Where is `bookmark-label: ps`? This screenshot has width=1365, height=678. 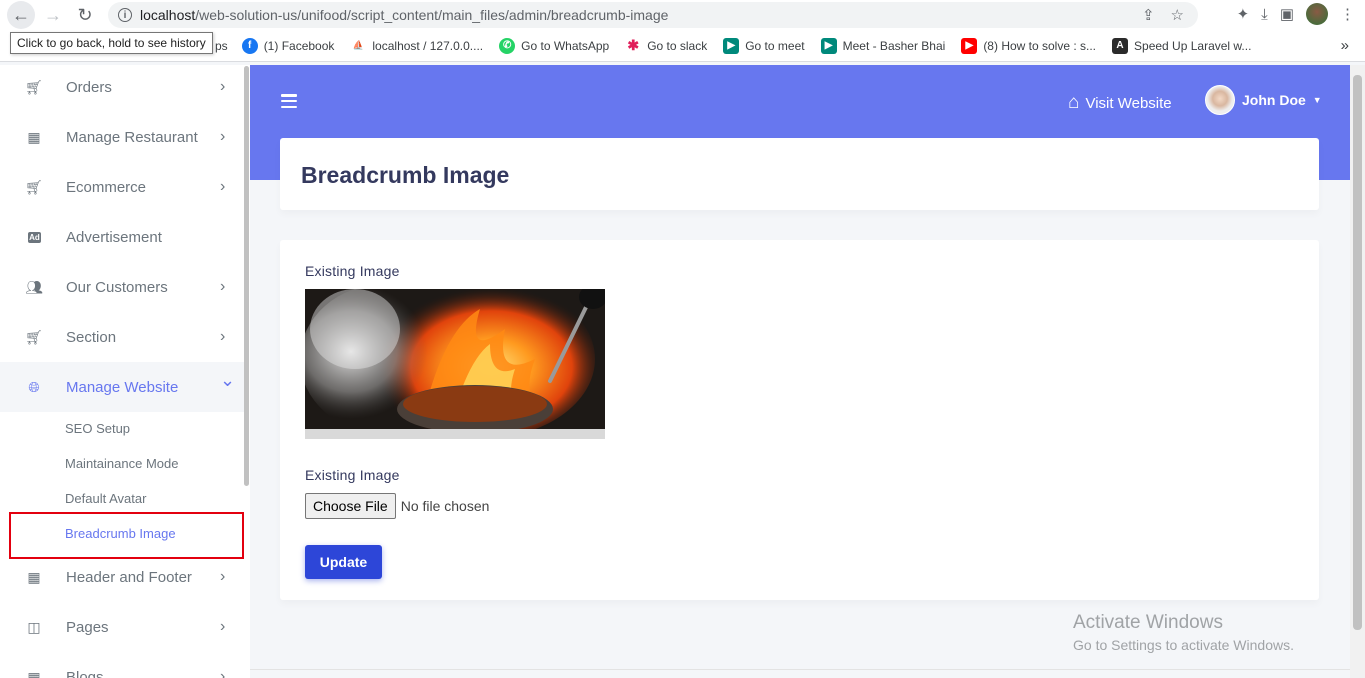
bookmark-label: ps is located at coordinates (221, 45).